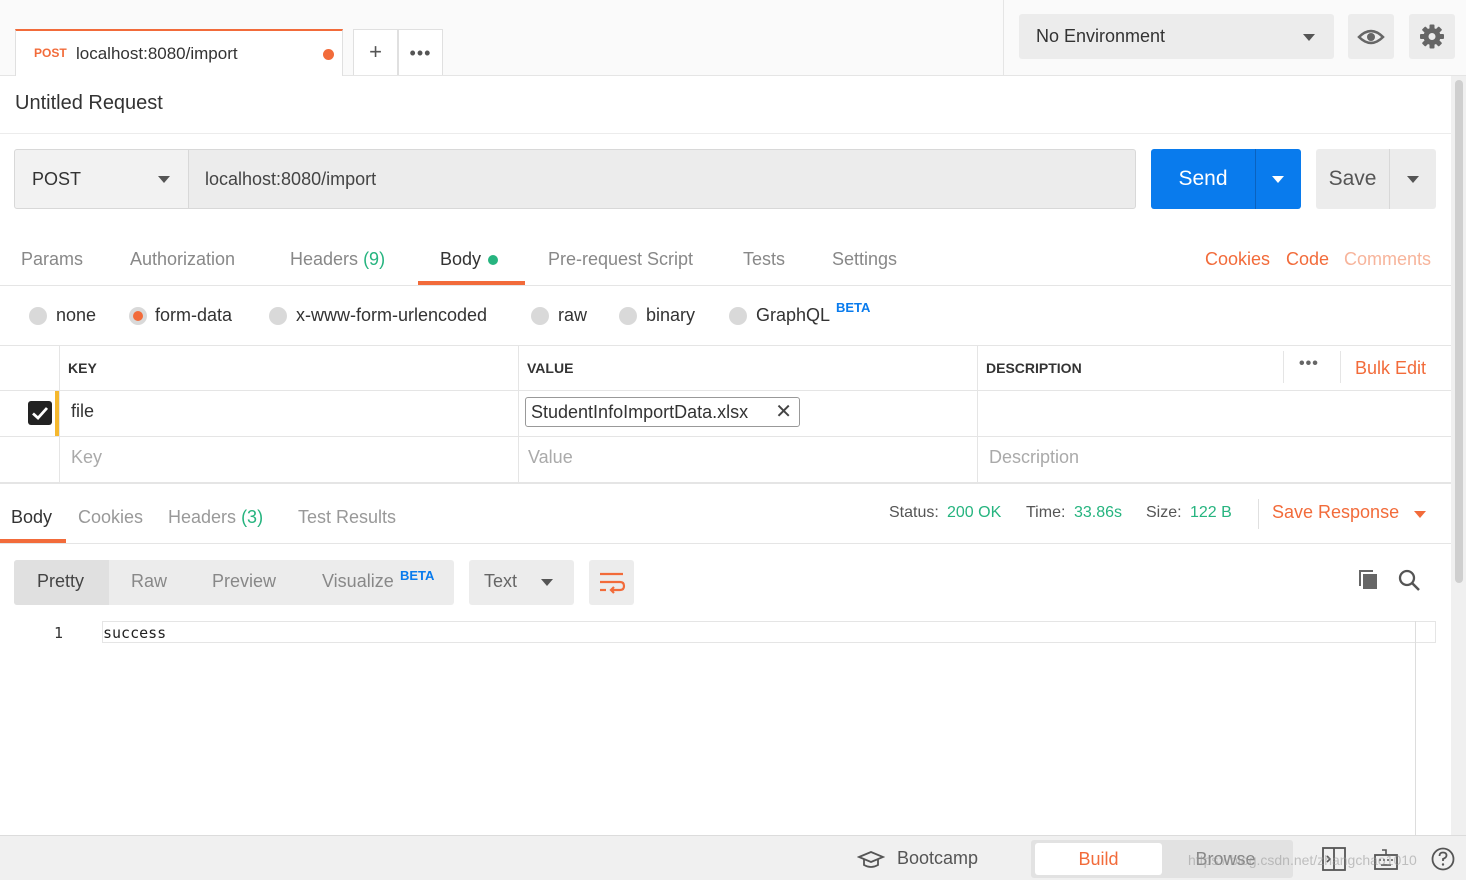 The height and width of the screenshot is (880, 1466). Describe the element at coordinates (640, 412) in the screenshot. I see `file-chip-name: StudentInfoImportData.xlsx` at that location.